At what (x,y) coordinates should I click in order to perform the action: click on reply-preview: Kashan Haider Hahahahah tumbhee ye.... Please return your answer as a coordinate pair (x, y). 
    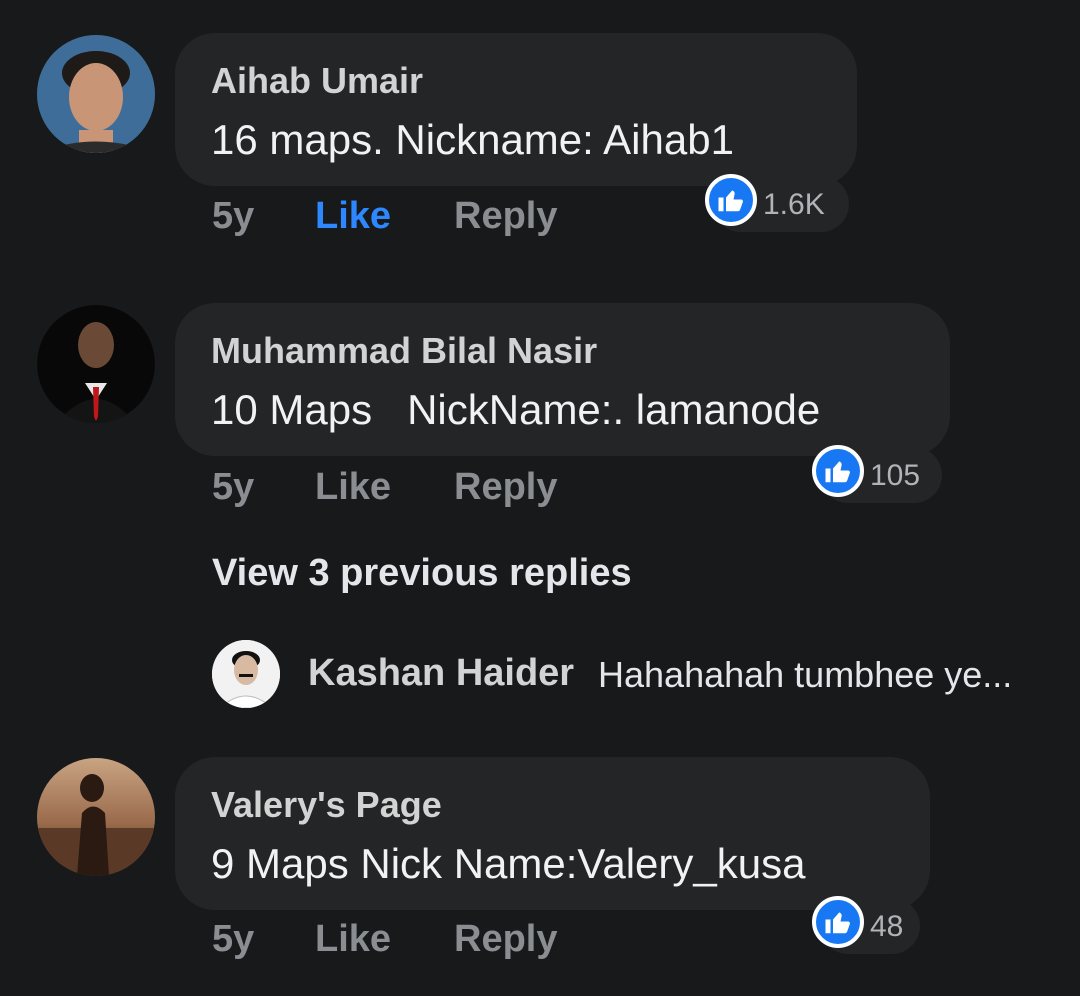
    Looking at the image, I should click on (642, 674).